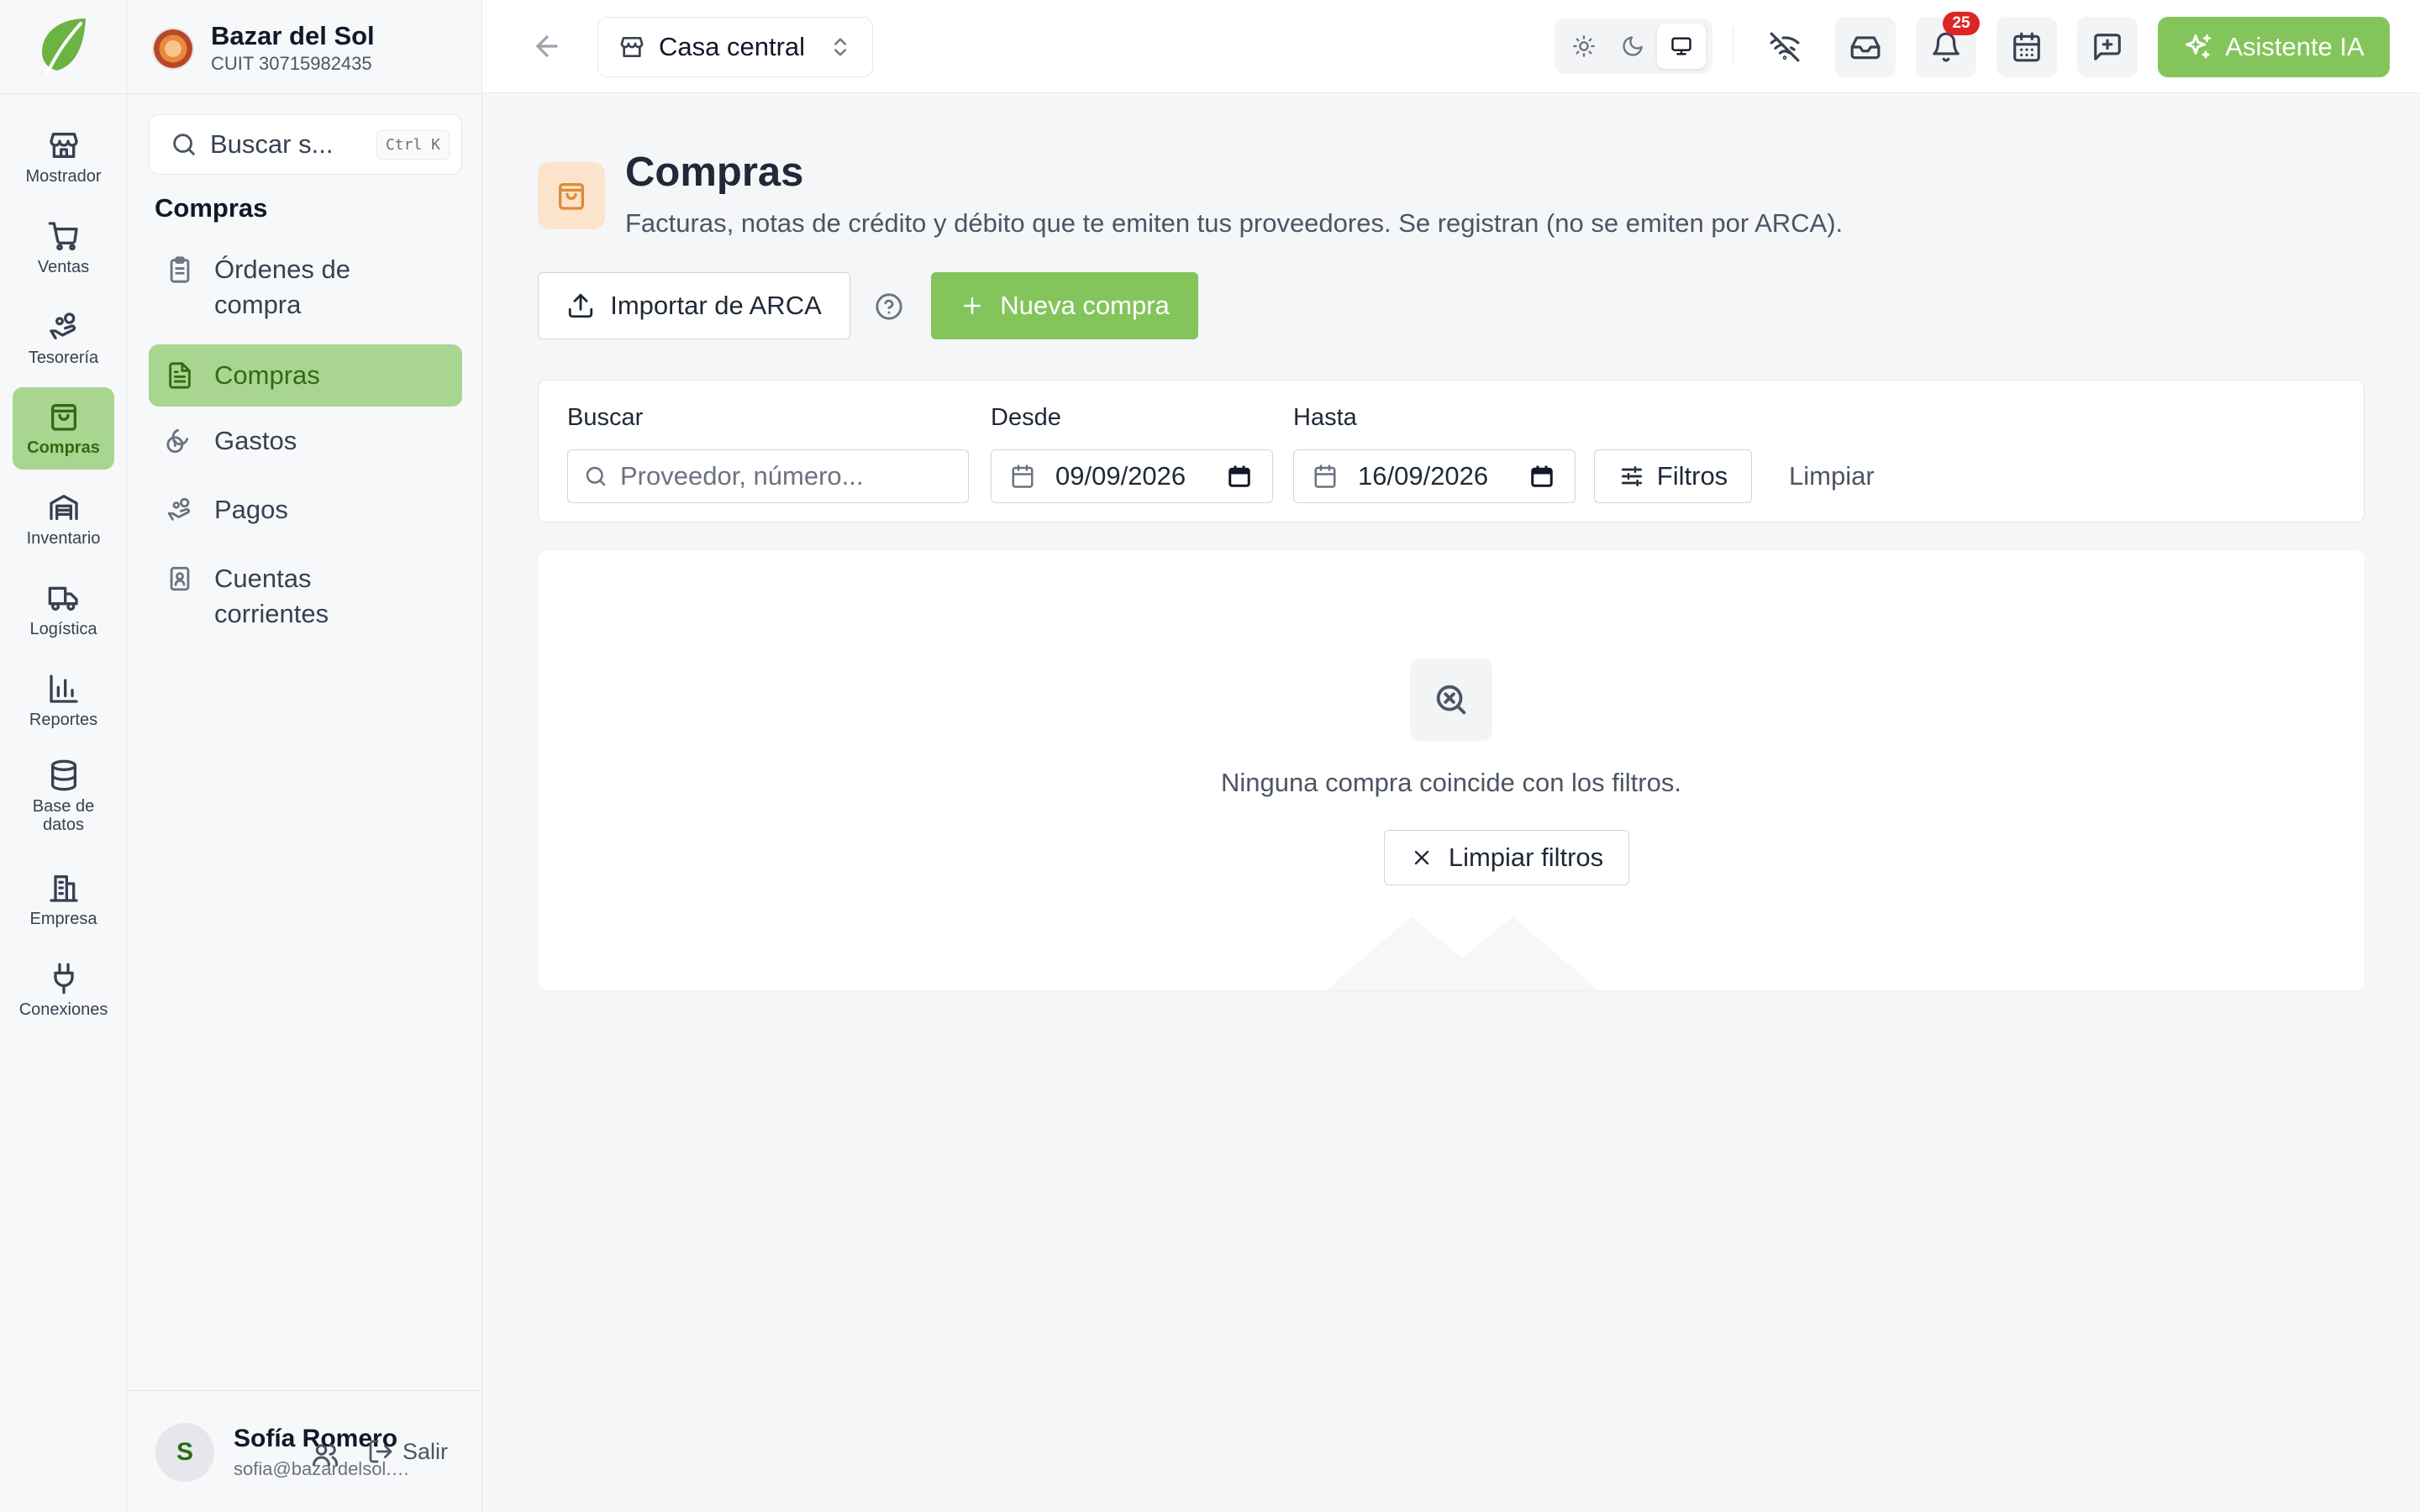 The width and height of the screenshot is (2420, 1512). What do you see at coordinates (1631, 476) in the screenshot?
I see `sliders-icon` at bounding box center [1631, 476].